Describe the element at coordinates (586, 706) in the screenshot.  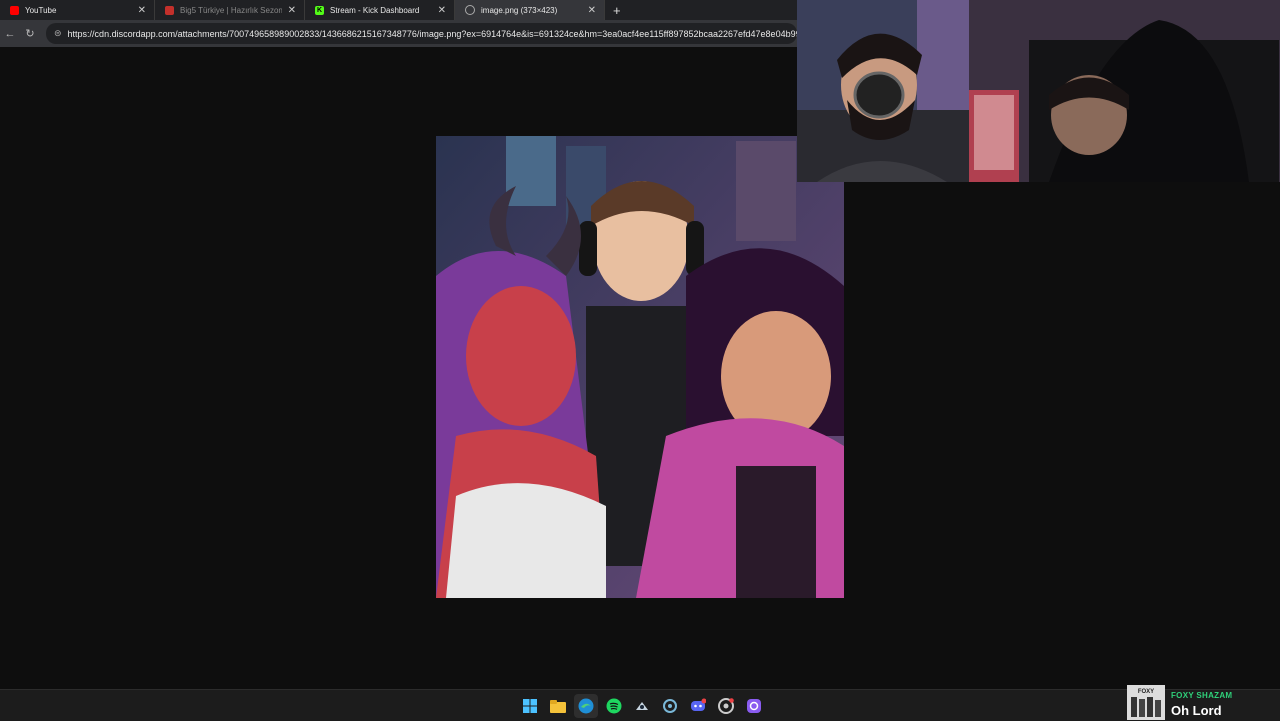
I see `edge-browser-icon` at that location.